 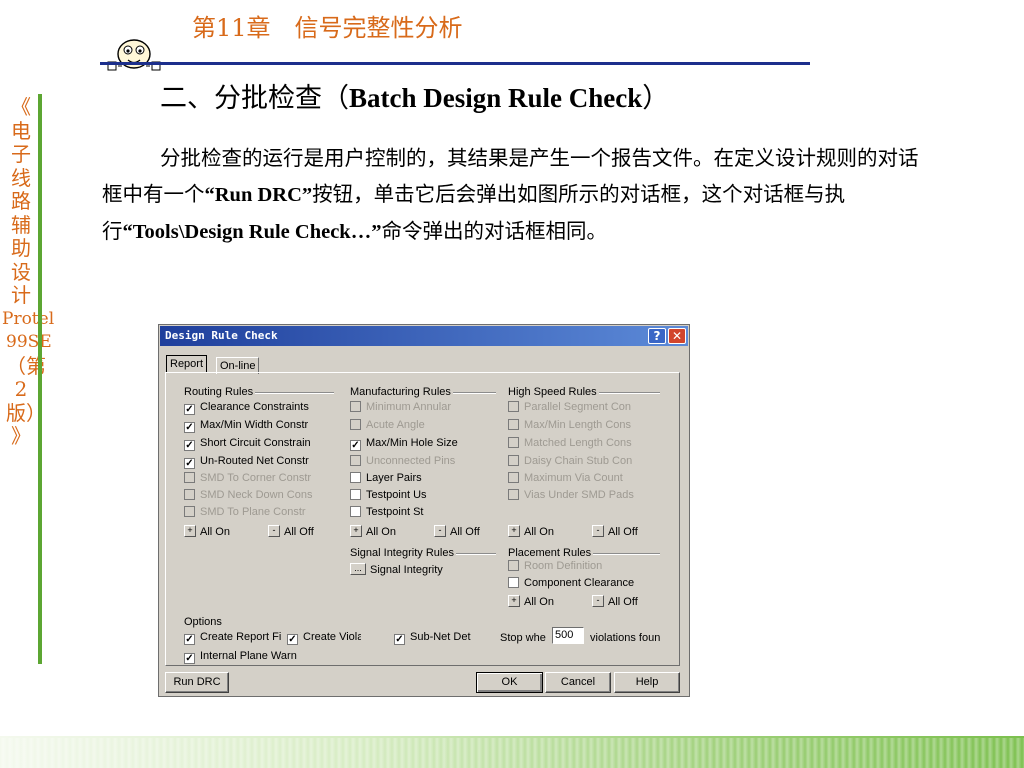 What do you see at coordinates (21, 130) in the screenshot?
I see `book-title-char: 电` at bounding box center [21, 130].